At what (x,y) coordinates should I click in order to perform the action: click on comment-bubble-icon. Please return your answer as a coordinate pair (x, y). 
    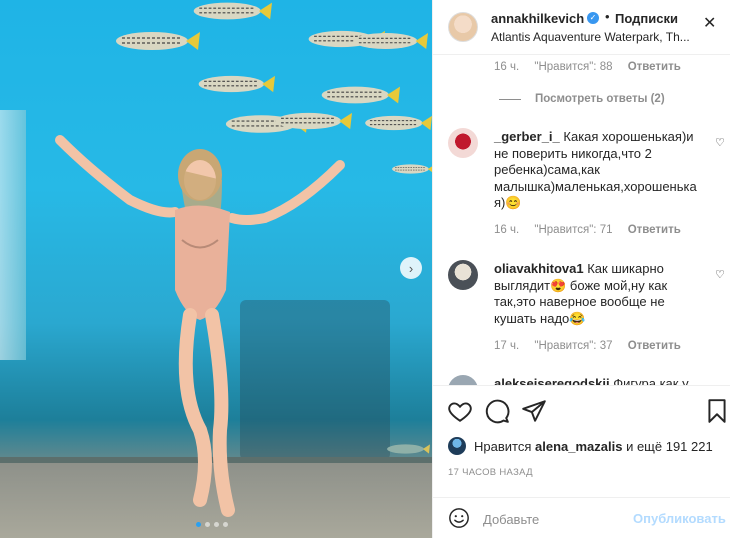
    Looking at the image, I should click on (497, 411).